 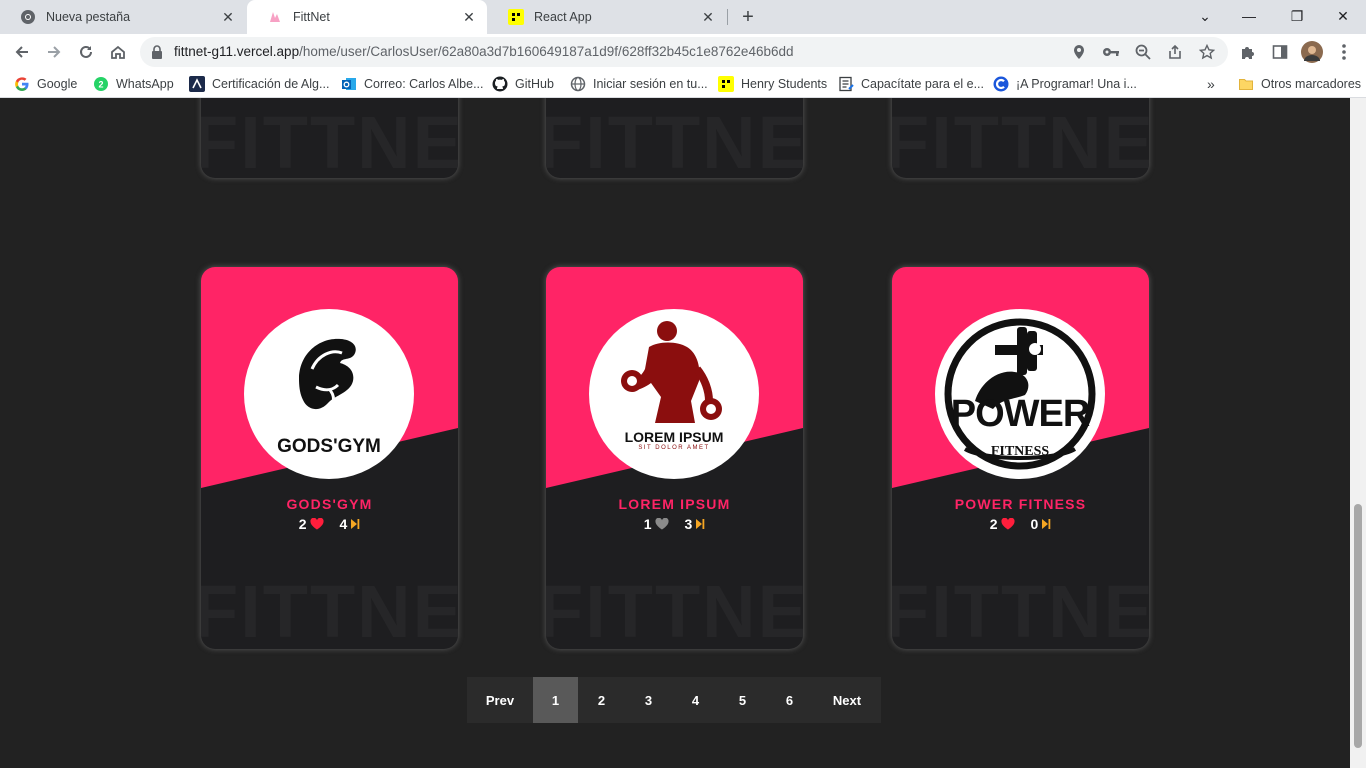 I want to click on tab-title: Nueva pestaña, so click(x=88, y=17).